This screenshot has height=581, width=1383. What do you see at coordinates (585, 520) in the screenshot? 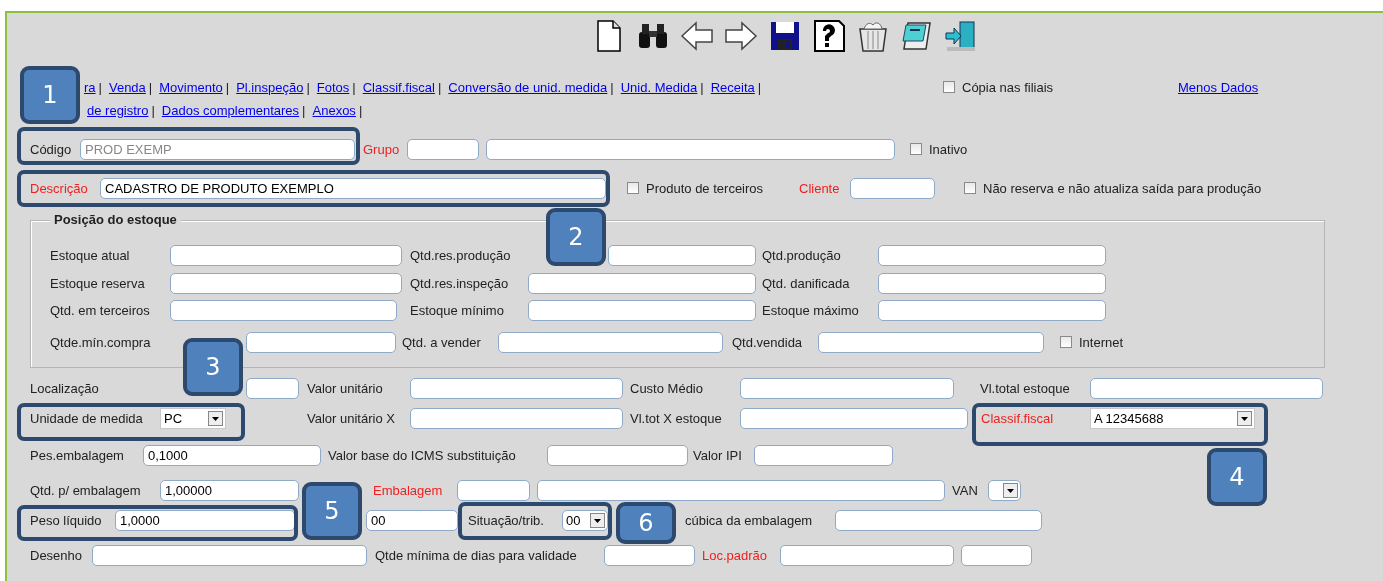
I see `dropdown: 00` at bounding box center [585, 520].